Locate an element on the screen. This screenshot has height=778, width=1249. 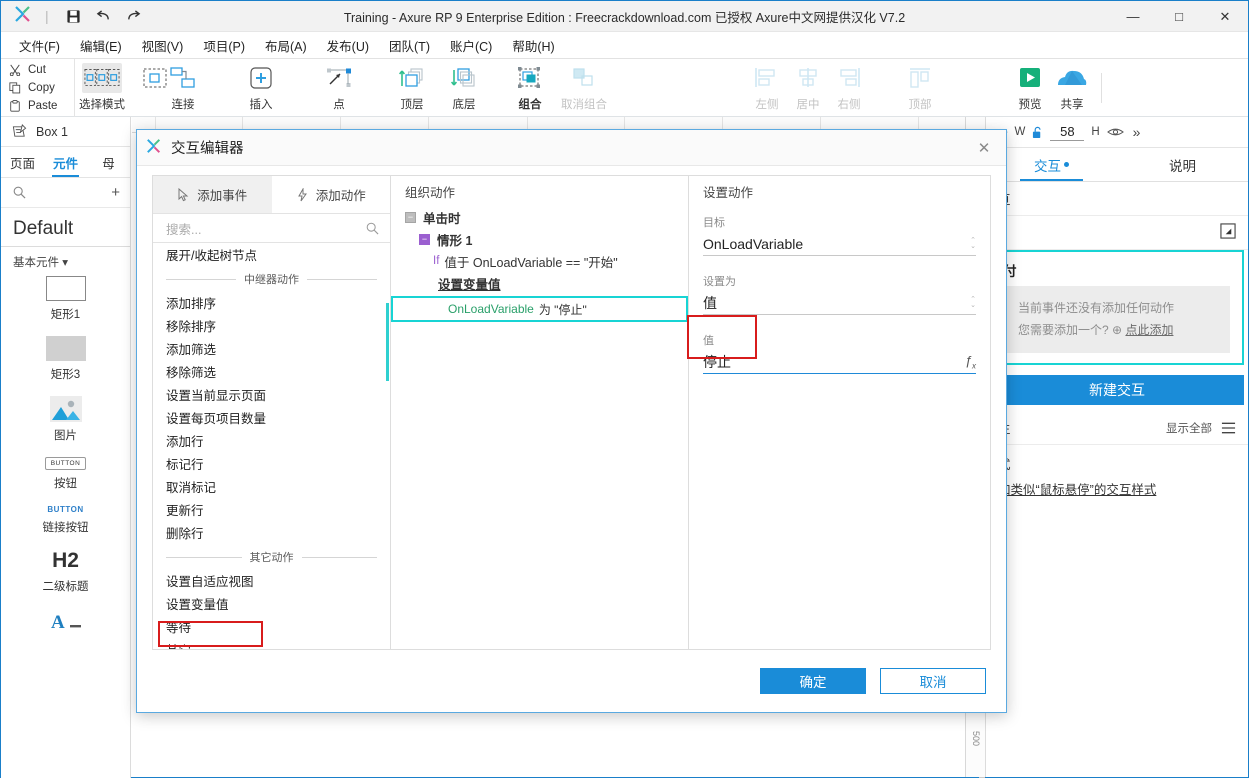
menu-view: 视图(V) is located at coordinates (163, 45).